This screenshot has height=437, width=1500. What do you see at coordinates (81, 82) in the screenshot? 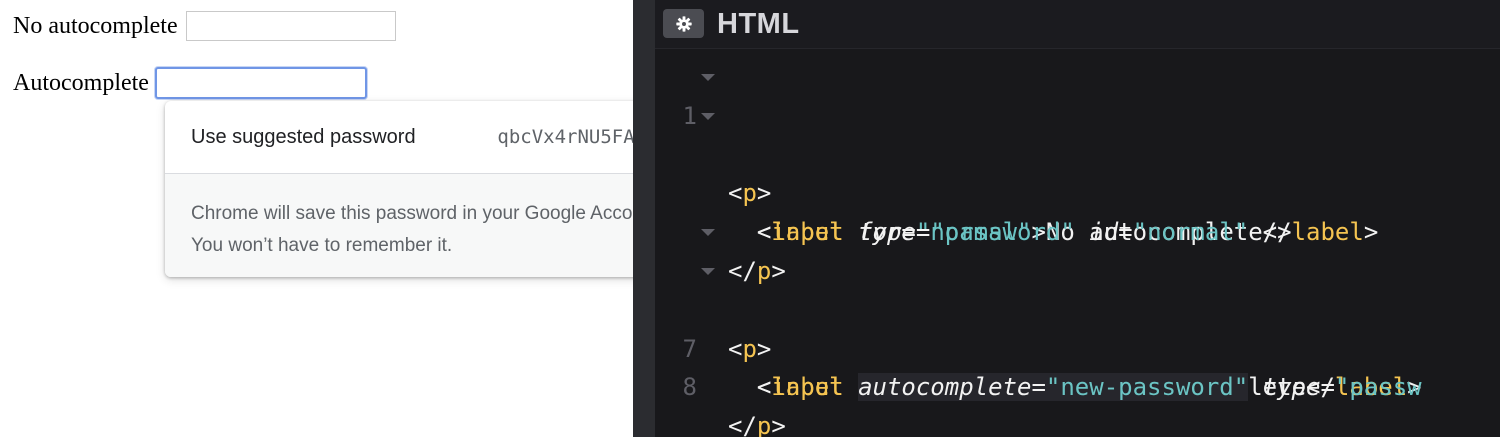
I see `autocomplete-label: Autocomplete` at bounding box center [81, 82].